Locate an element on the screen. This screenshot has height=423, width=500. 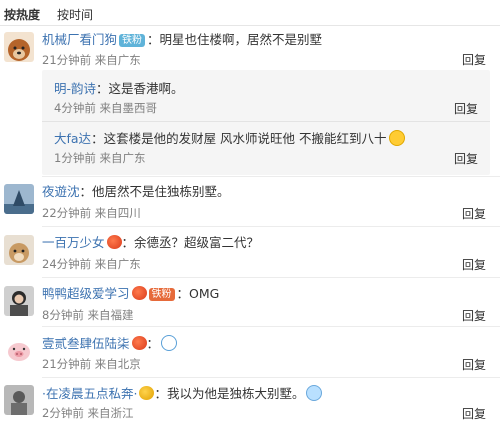
reply-divider is located at coordinates (266, 121).